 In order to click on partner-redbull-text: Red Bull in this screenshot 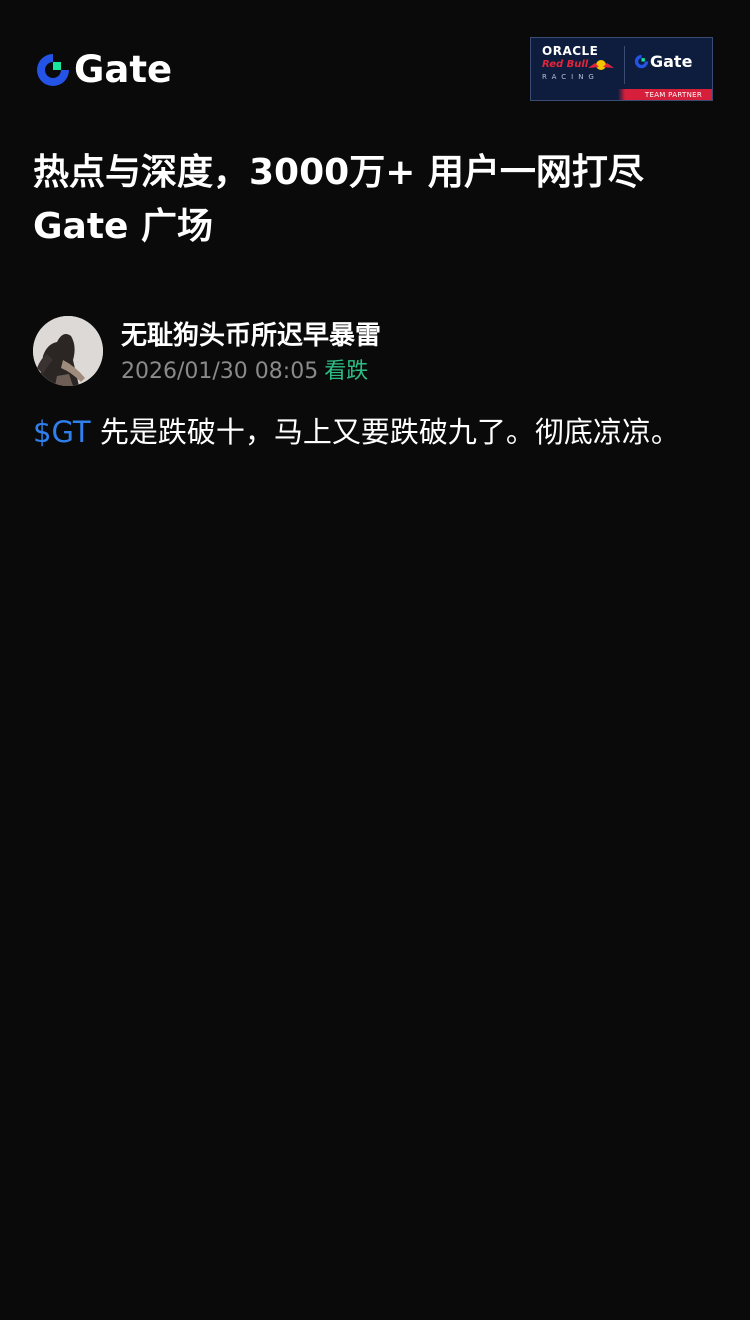, I will do `click(565, 64)`.